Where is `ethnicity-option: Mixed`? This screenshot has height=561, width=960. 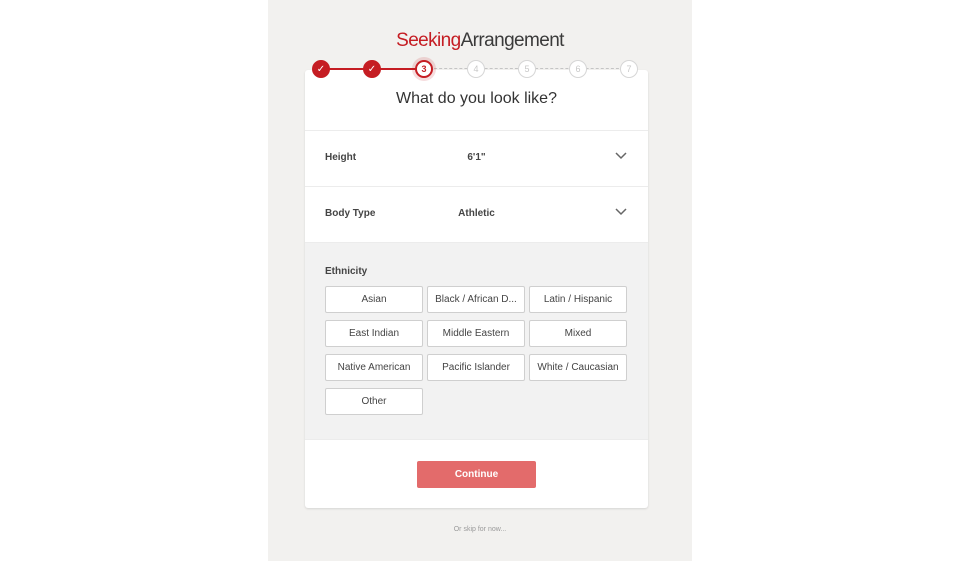 ethnicity-option: Mixed is located at coordinates (578, 333).